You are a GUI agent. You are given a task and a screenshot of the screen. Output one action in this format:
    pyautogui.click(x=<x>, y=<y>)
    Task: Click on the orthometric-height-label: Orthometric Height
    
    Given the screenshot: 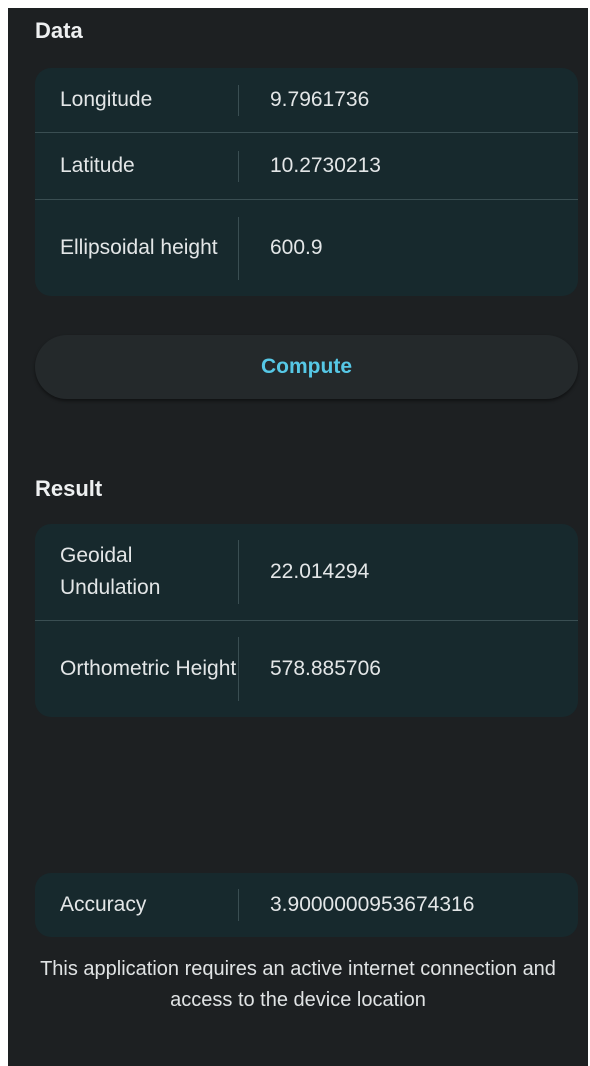 What is the action you would take?
    pyautogui.click(x=148, y=668)
    